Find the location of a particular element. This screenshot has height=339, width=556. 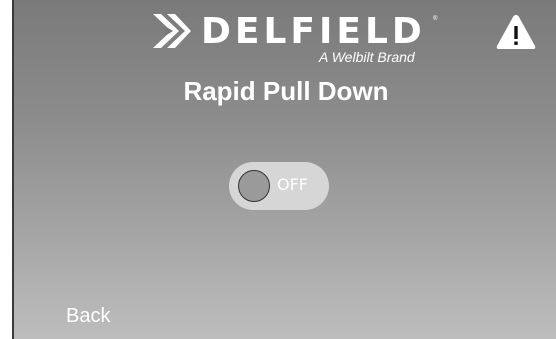

brand-tagline: A Welbilt Brand is located at coordinates (367, 57).